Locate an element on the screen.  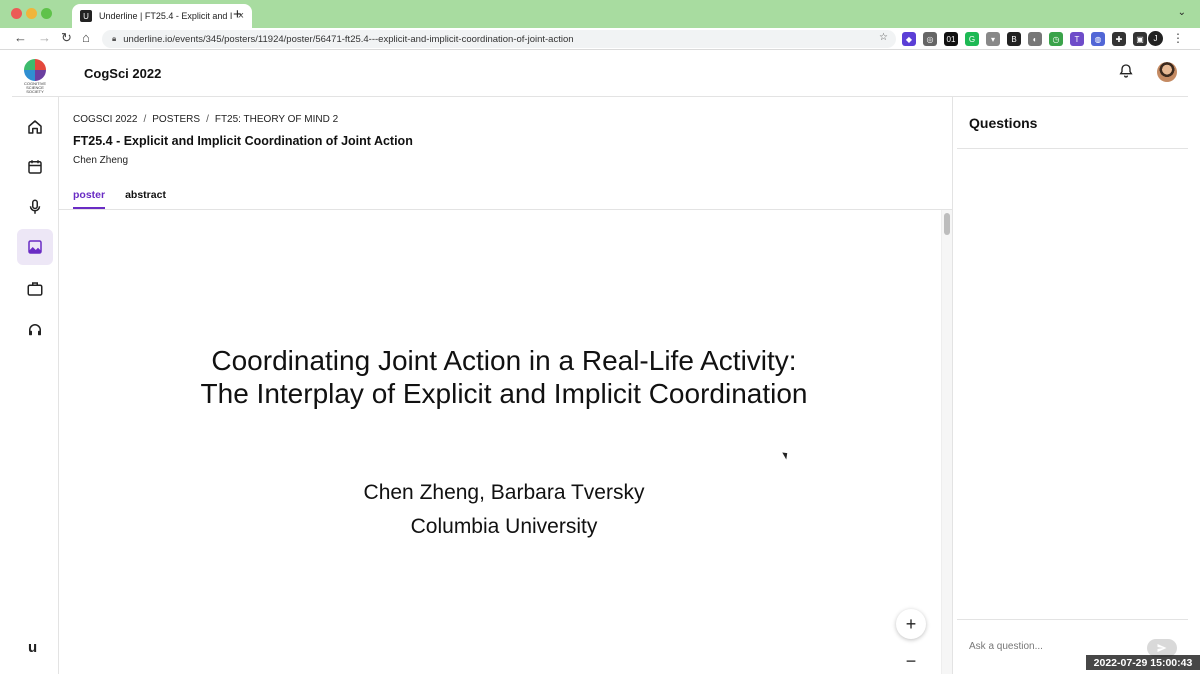
bookmark-star-icon: ☆ is located at coordinates (883, 37).